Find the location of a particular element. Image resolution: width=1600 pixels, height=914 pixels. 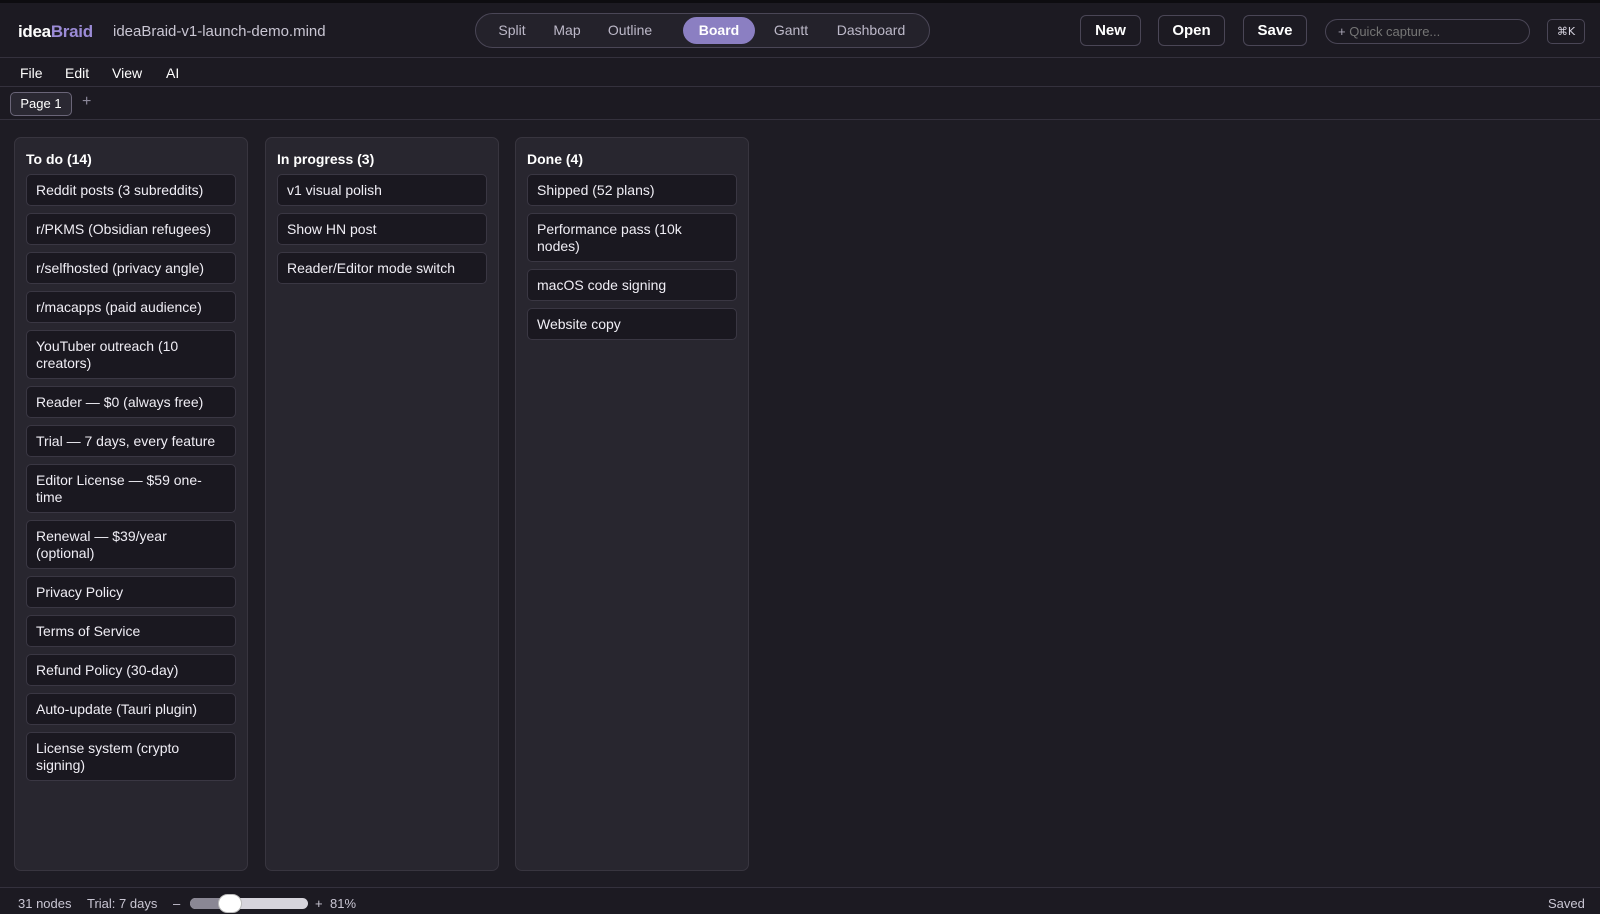

board-card: YouTuber outreach (10 creators) is located at coordinates (131, 354).